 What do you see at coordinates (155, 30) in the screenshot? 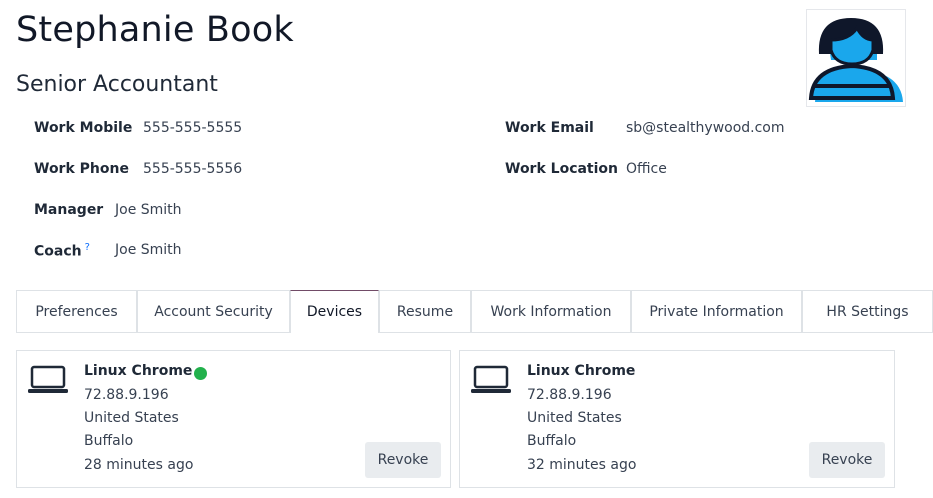
I see `employee-name: Stephanie Book` at bounding box center [155, 30].